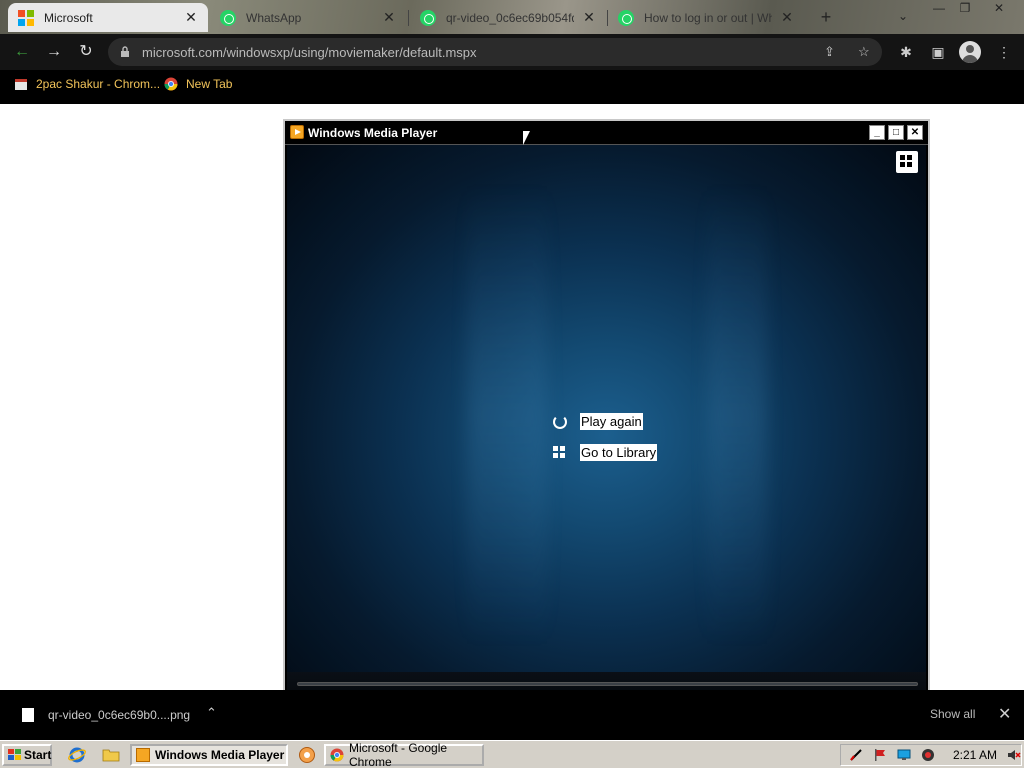 The height and width of the screenshot is (769, 1024). What do you see at coordinates (880, 755) in the screenshot?
I see `red-flag-icon` at bounding box center [880, 755].